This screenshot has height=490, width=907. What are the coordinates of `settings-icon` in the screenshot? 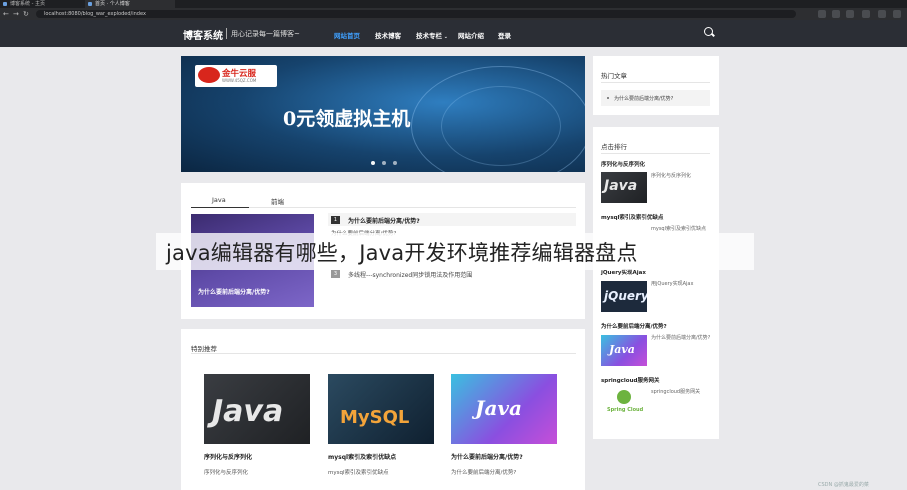 It's located at (882, 14).